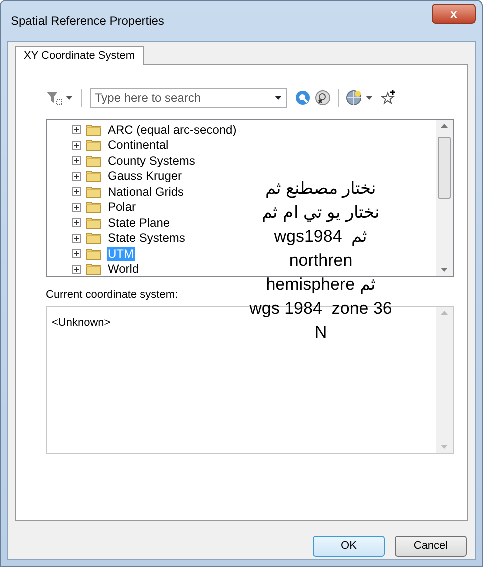 Image resolution: width=483 pixels, height=567 pixels. What do you see at coordinates (54, 98) in the screenshot?
I see `filter-icon` at bounding box center [54, 98].